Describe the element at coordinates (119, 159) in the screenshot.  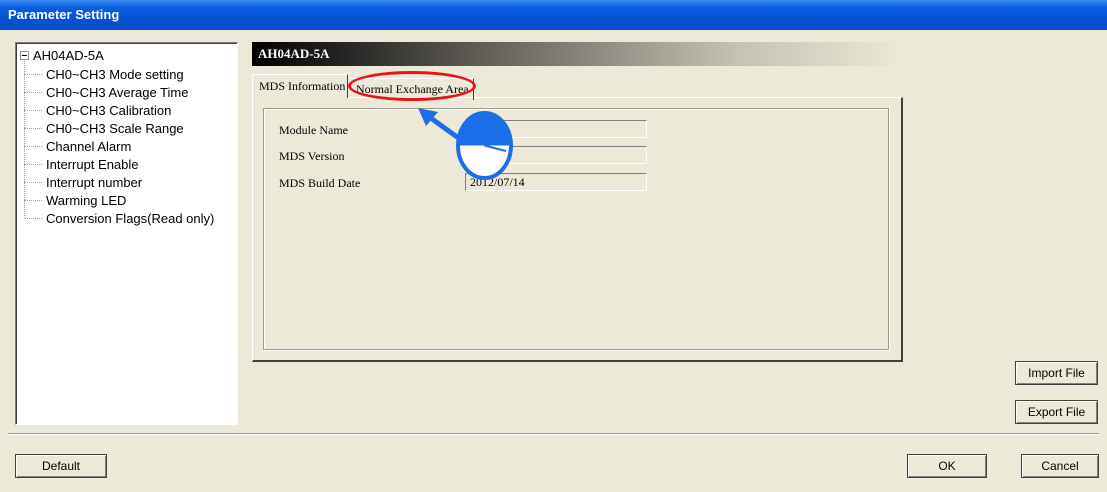
I see `tree-item-interrupt-enable: Interrupt Enable` at that location.